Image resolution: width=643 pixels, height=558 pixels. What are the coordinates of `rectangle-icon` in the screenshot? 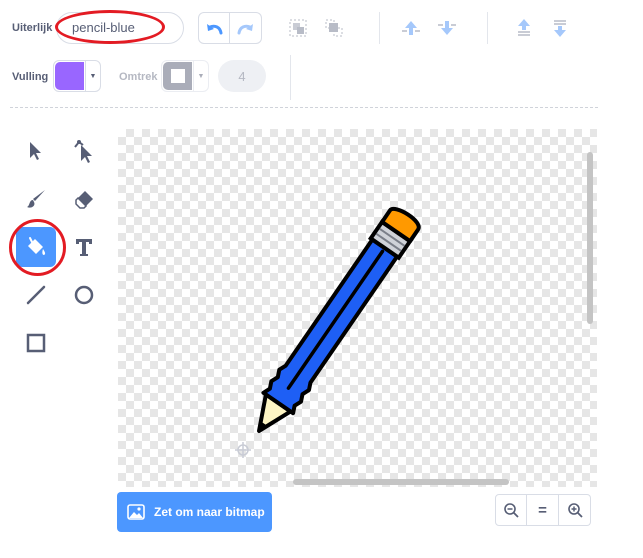 It's located at (36, 343).